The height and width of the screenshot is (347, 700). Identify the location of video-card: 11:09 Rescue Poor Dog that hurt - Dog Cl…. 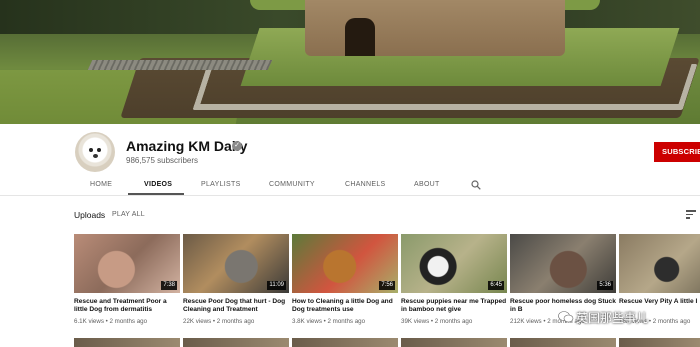
(236, 279).